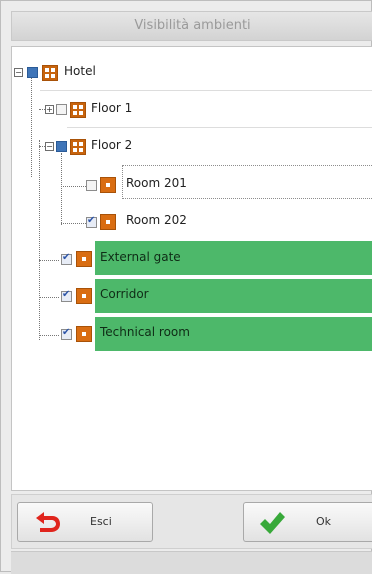 The width and height of the screenshot is (372, 574). I want to click on room-201-checkbox, so click(91, 185).